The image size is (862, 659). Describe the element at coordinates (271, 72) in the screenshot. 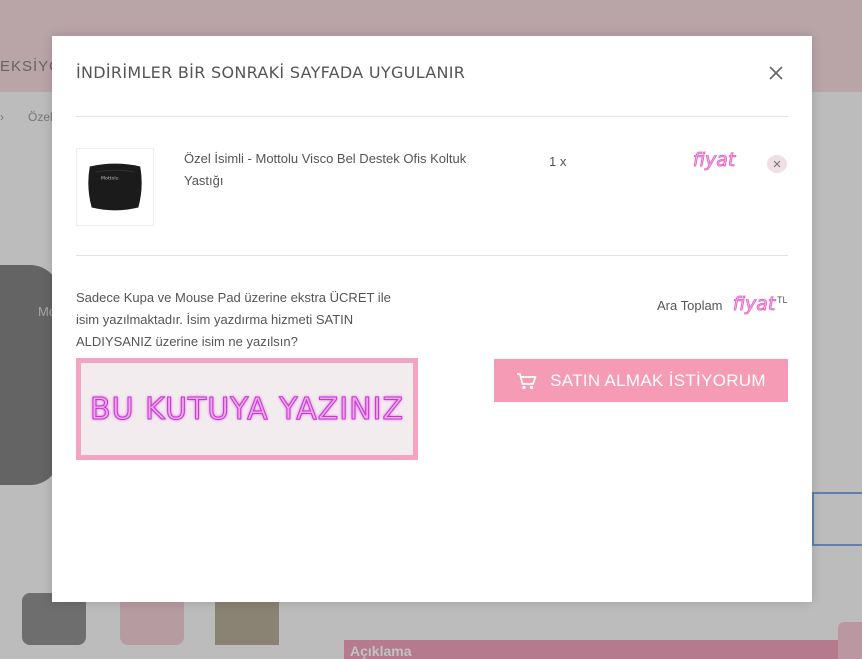

I see `modal-title: İNDİRİMLER BİR SONRAKİ SAYFADA UYGULANIR` at that location.